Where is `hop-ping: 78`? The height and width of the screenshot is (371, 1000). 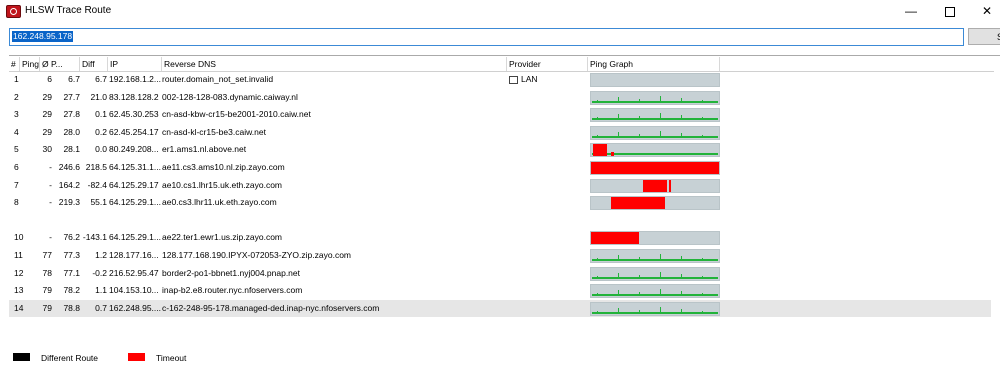 hop-ping: 78 is located at coordinates (47, 272).